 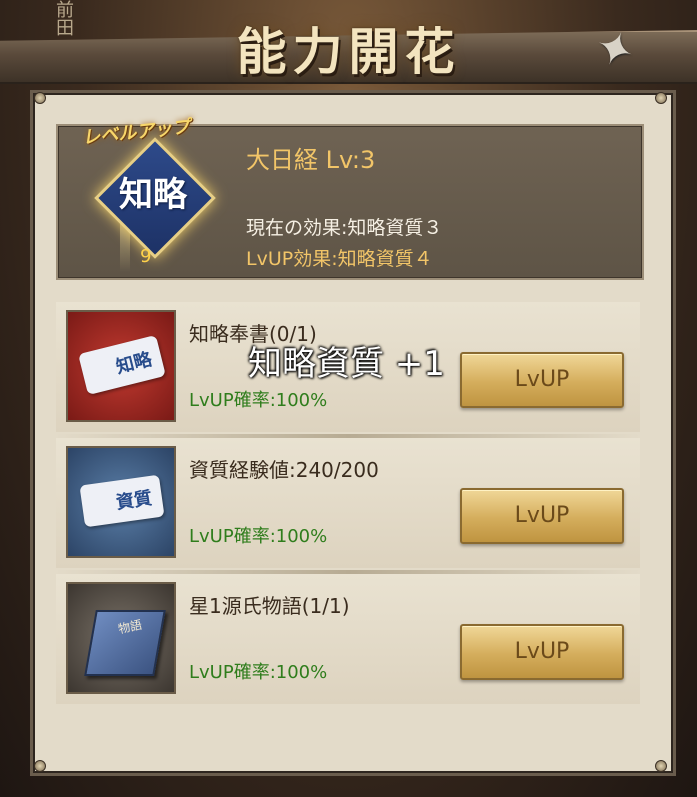 I want to click on scroll-icon: 知略, so click(x=121, y=366).